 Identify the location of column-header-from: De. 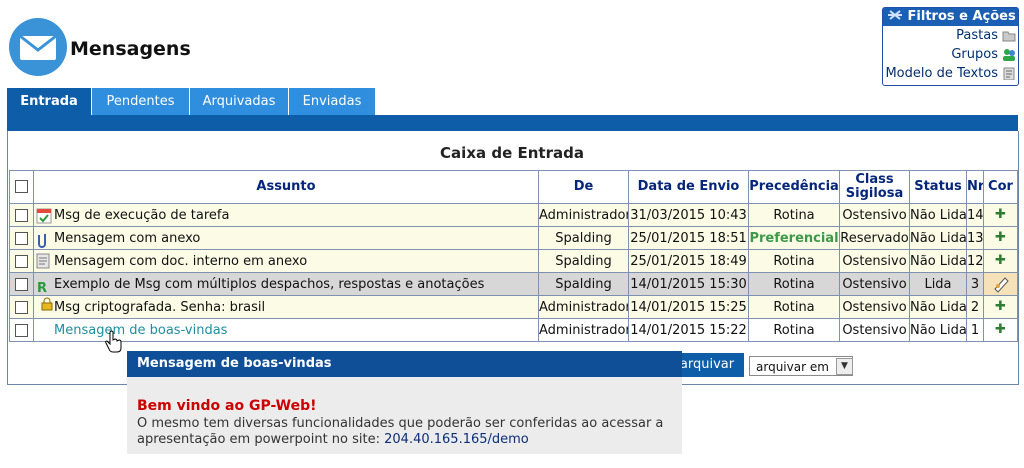
(583, 187).